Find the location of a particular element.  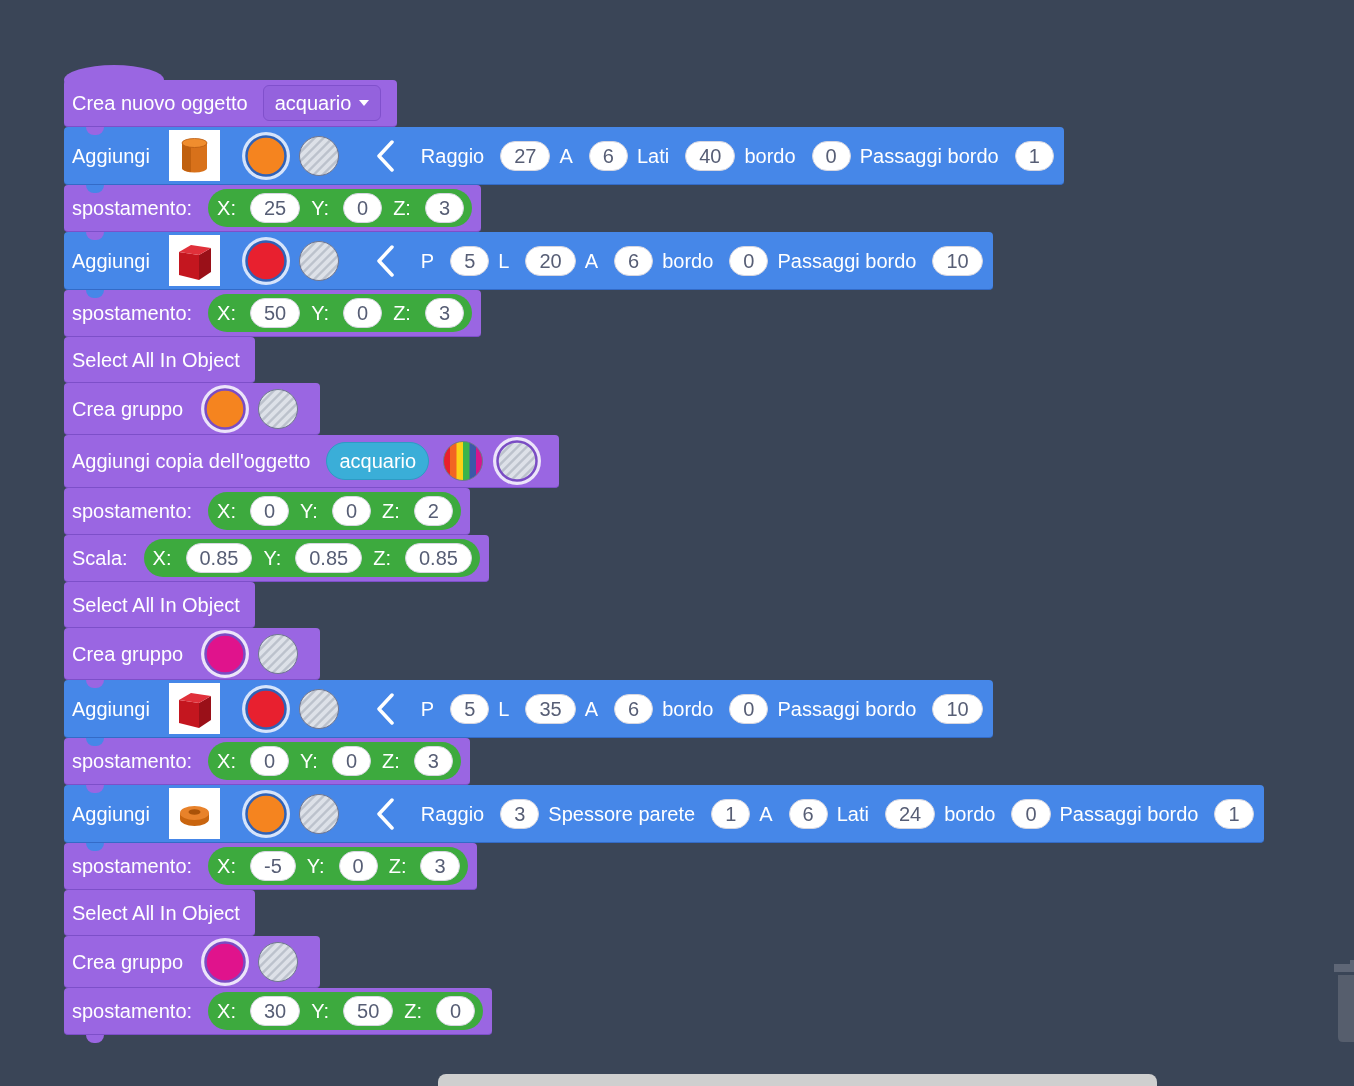

number-input: 30 is located at coordinates (275, 1011).